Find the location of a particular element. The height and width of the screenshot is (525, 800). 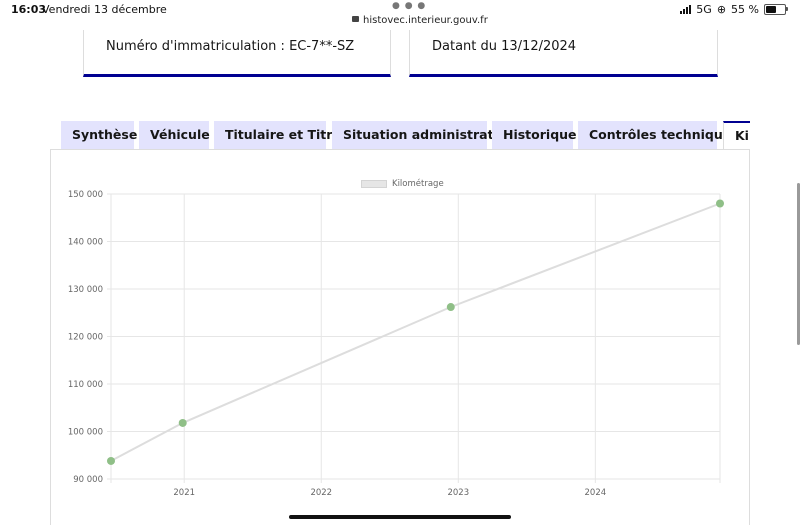

y-tick-label: 140 000 is located at coordinates (85, 243).